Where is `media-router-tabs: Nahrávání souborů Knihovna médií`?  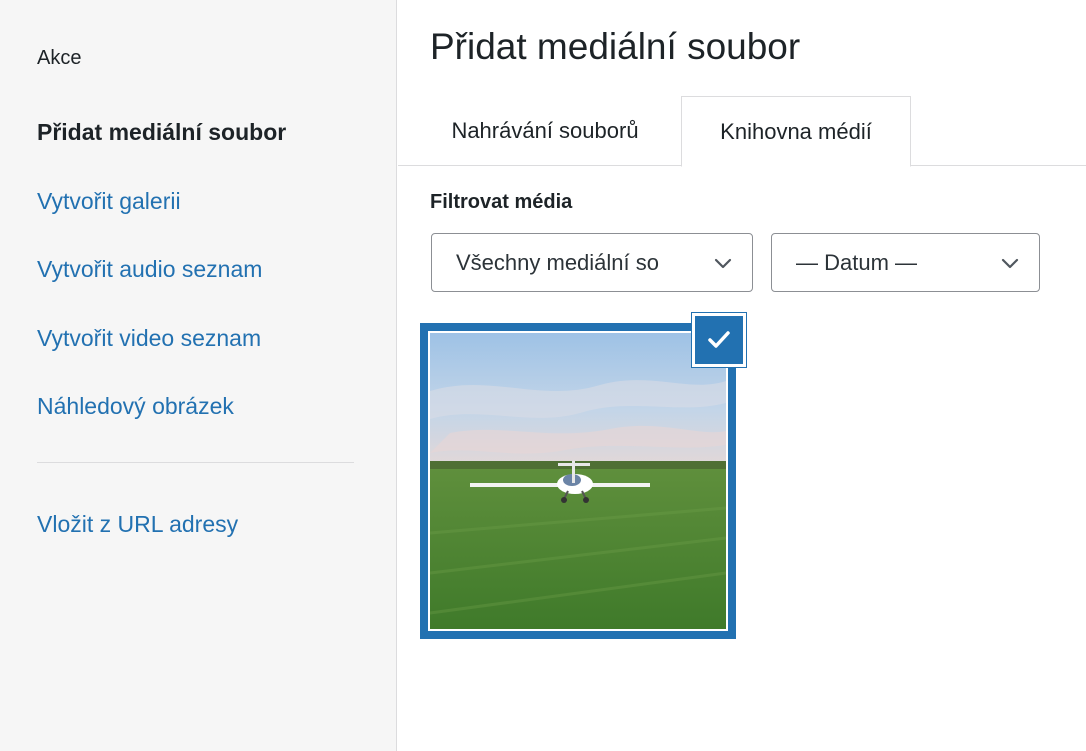
media-router-tabs: Nahrávání souborů Knihovna médií is located at coordinates (742, 131).